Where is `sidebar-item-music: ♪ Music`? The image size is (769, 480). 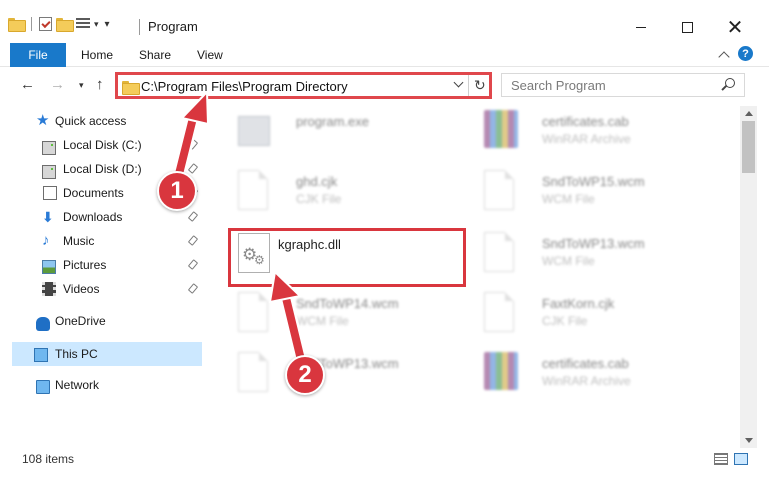
sidebar-item-music: ♪ Music is located at coordinates (101, 241).